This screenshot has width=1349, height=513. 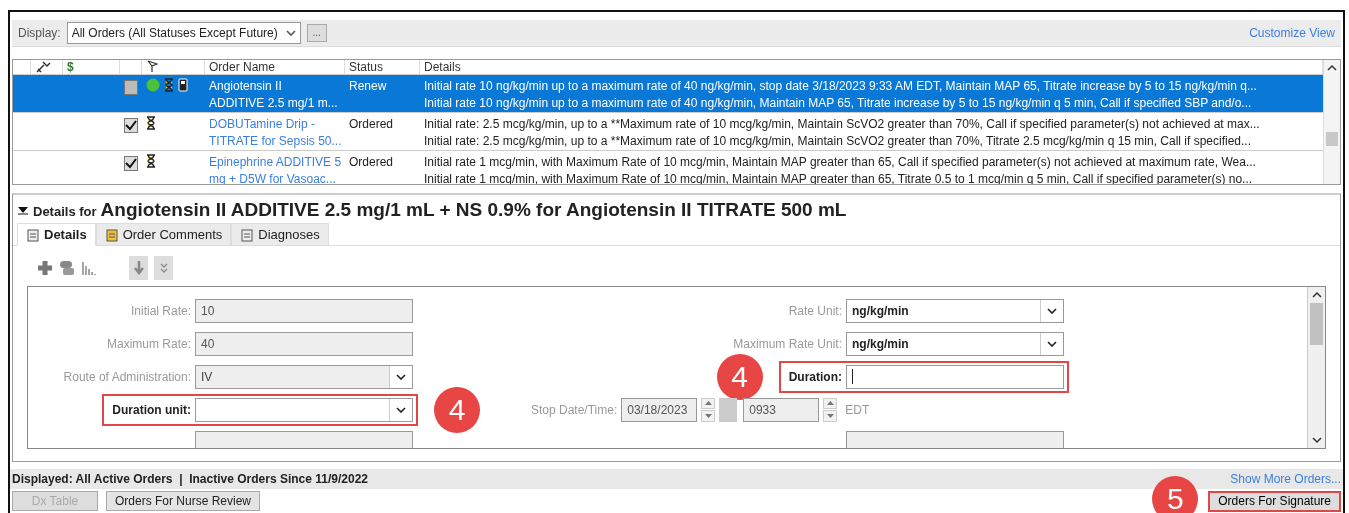 What do you see at coordinates (160, 310) in the screenshot?
I see `field-label: Initial Rate:` at bounding box center [160, 310].